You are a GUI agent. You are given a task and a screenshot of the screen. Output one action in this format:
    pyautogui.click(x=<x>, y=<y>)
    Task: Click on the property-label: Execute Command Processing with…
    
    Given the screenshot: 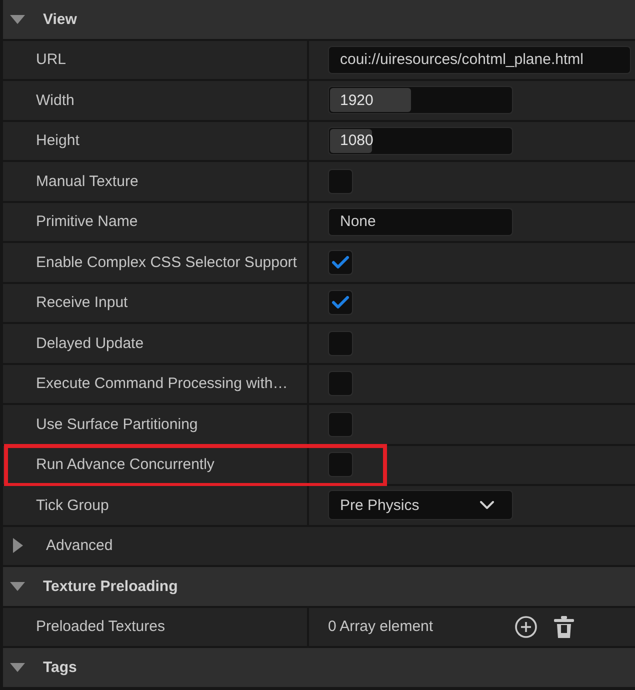 What is the action you would take?
    pyautogui.click(x=162, y=383)
    